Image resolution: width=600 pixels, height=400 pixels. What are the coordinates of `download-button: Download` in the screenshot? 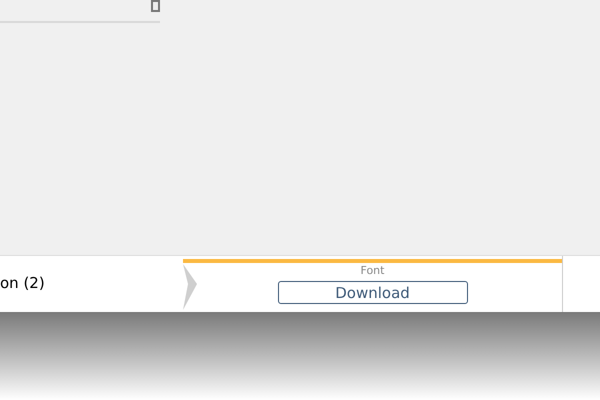 It's located at (373, 292).